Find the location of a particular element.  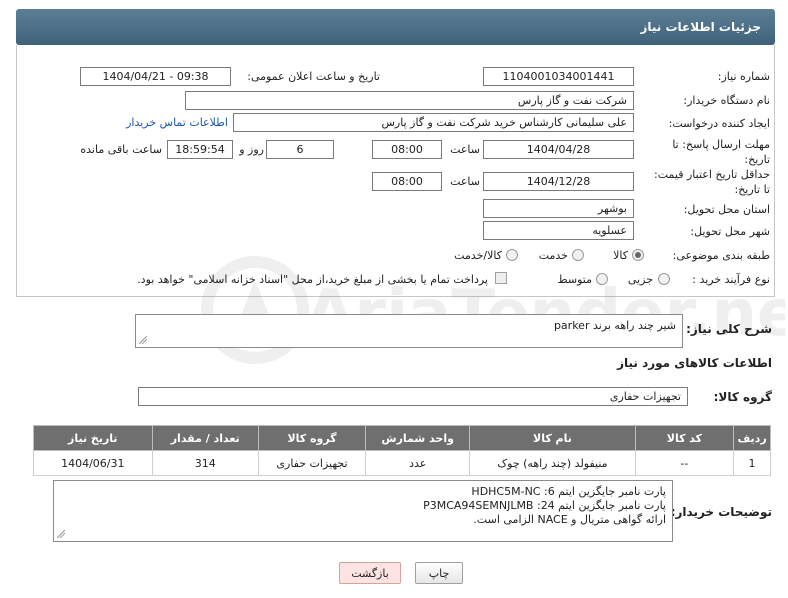

treasury-payment-checkbox is located at coordinates (501, 278).